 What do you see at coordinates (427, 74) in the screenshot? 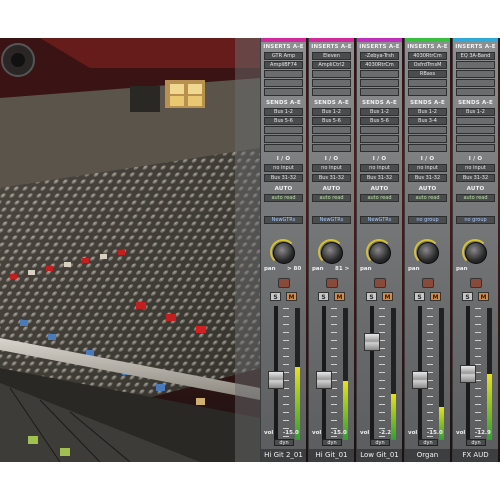
I see `insert-slot: RBass` at bounding box center [427, 74].